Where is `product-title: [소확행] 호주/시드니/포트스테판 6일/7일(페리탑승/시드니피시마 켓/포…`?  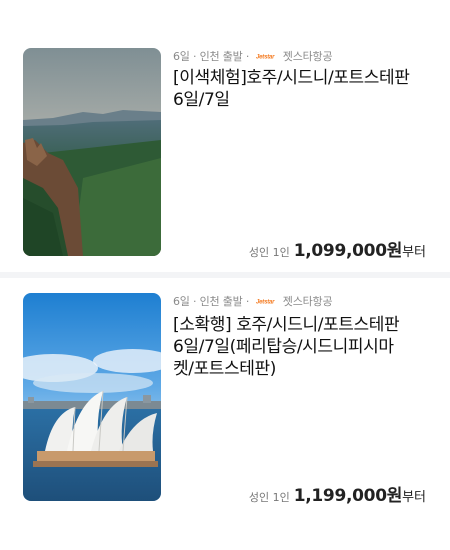 product-title: [소확행] 호주/시드니/포트스테판 6일/7일(페리탑승/시드니피시마 켓/포… is located at coordinates (303, 347).